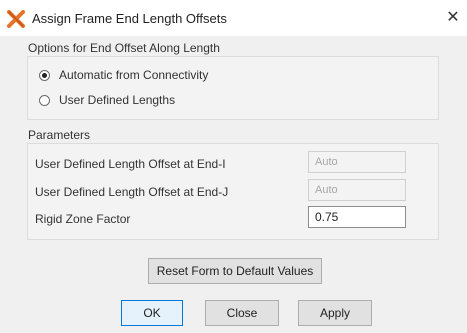 The image size is (467, 333). What do you see at coordinates (129, 18) in the screenshot?
I see `window-title: Assign Frame End Length Offsets` at bounding box center [129, 18].